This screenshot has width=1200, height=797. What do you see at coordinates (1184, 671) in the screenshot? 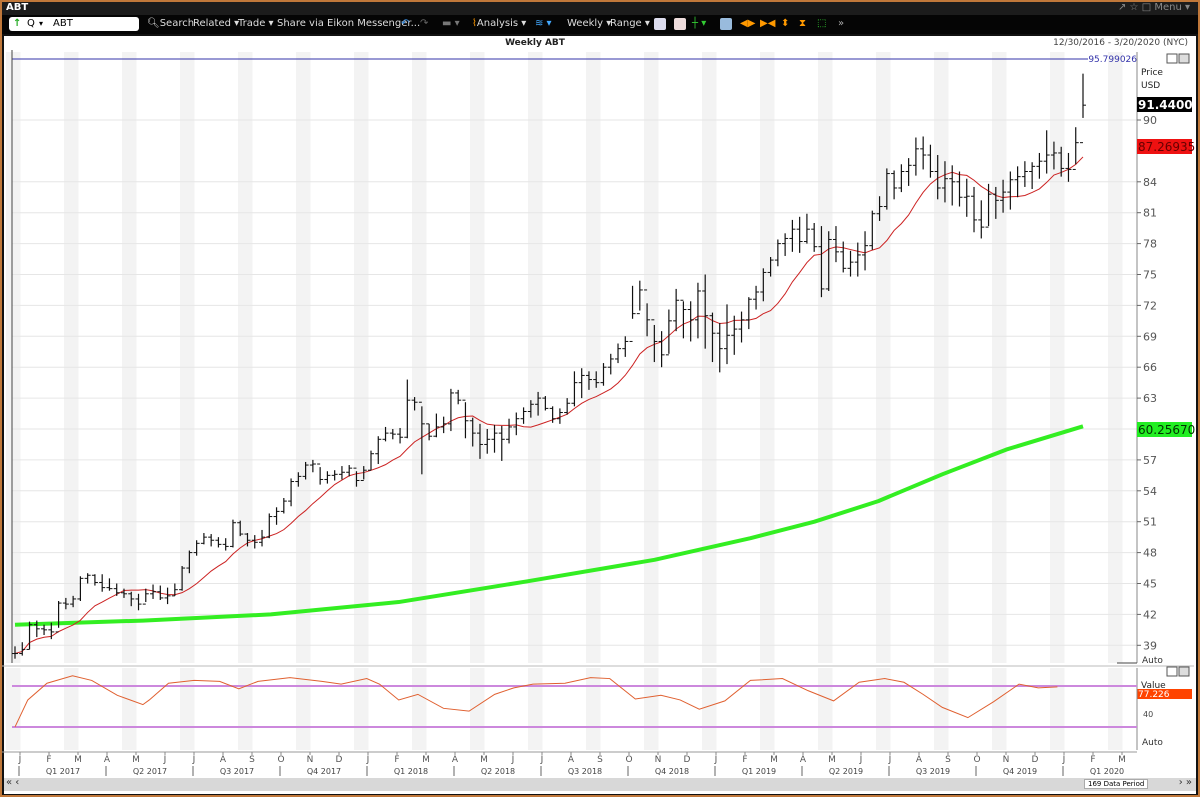
I see `indicator-close-icon` at bounding box center [1184, 671].